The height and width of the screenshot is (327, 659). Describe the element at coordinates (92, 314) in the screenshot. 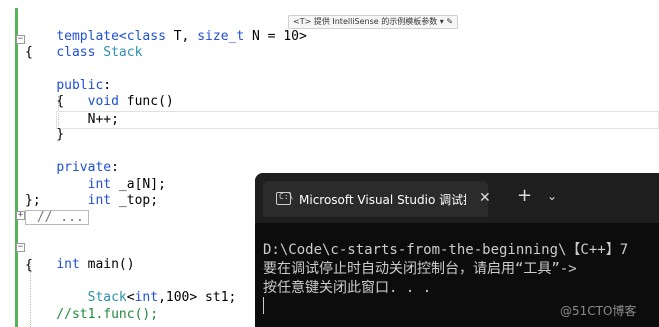

I see `code-line-comment: //st1.func();` at that location.